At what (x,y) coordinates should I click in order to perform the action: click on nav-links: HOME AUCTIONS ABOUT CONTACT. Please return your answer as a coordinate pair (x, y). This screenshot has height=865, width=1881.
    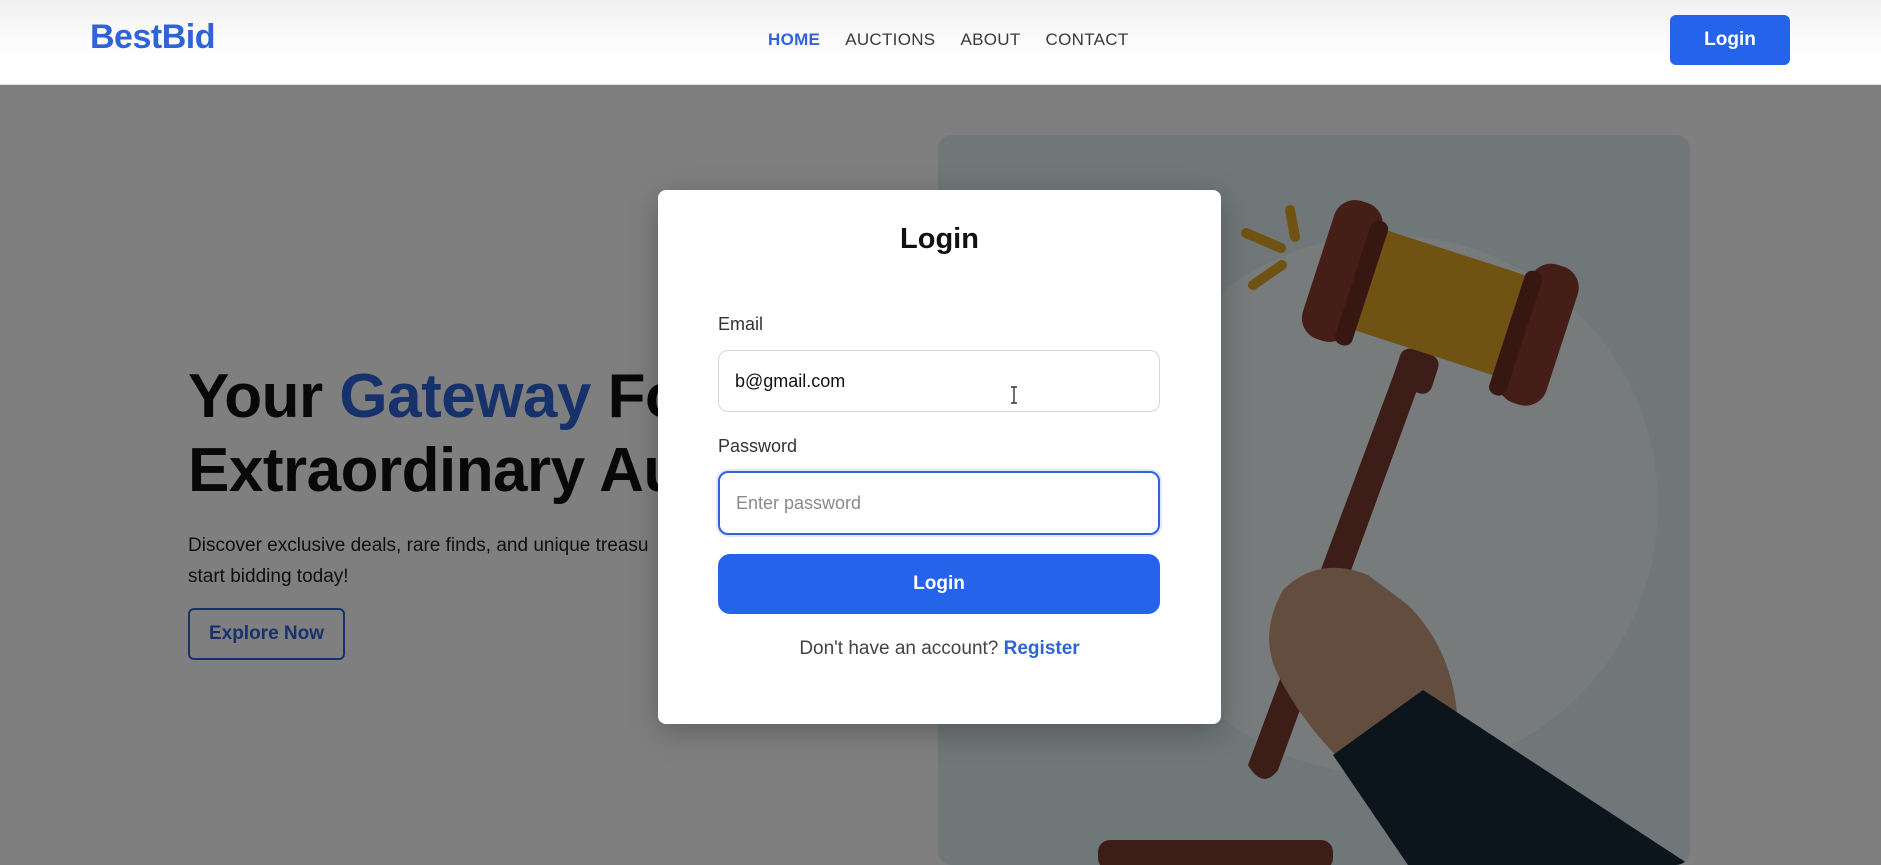
    Looking at the image, I should click on (948, 40).